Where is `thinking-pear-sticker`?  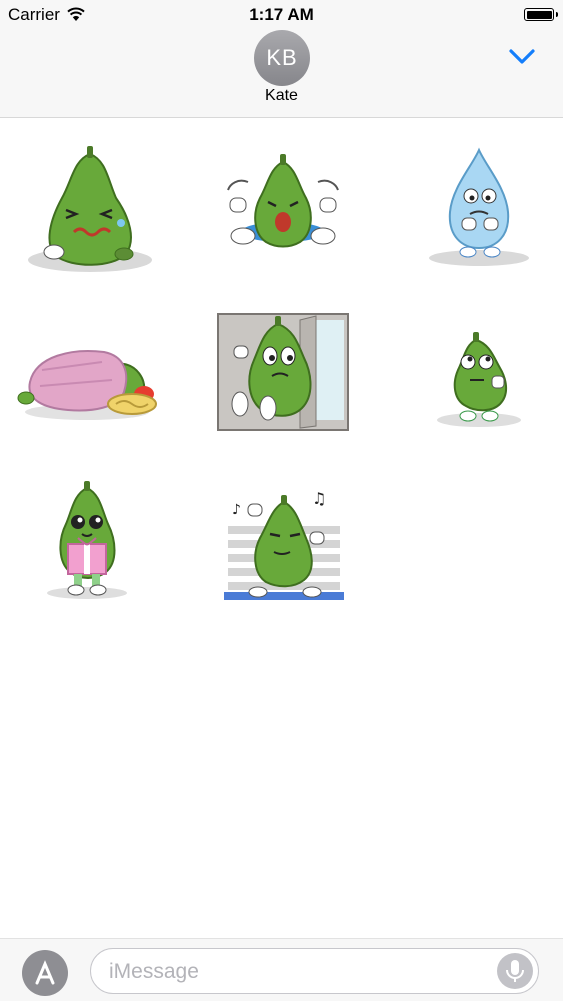 thinking-pear-sticker is located at coordinates (479, 375).